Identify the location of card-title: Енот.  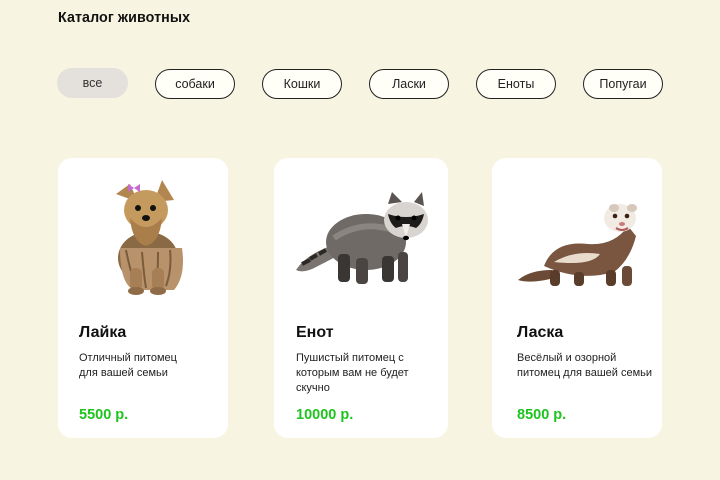
(315, 332).